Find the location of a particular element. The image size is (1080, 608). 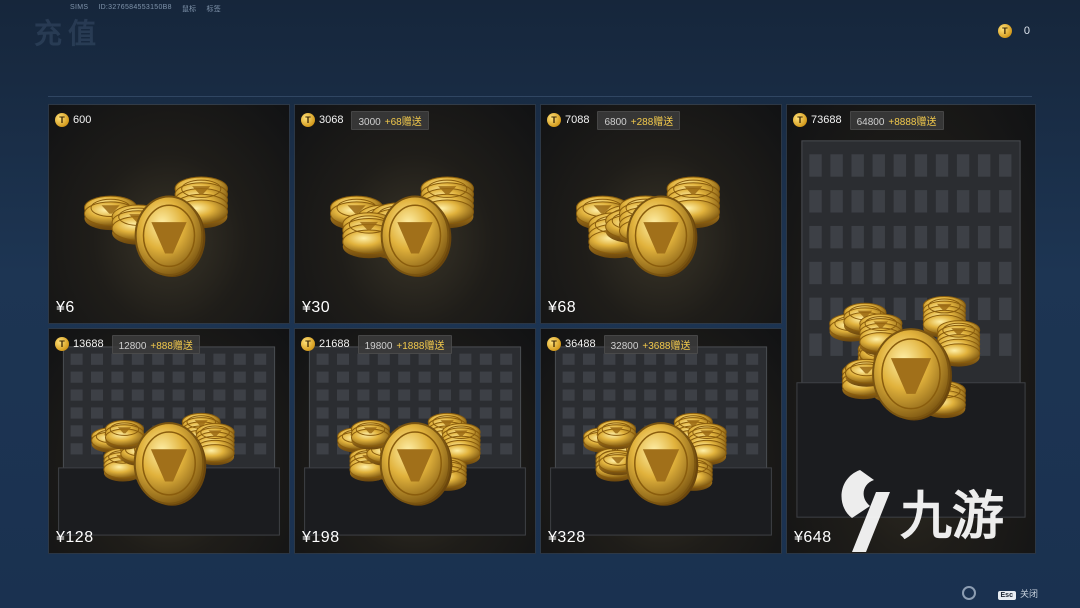

pack-amount-tag: T 73688 64800 +8888赠送 is located at coordinates (868, 120).